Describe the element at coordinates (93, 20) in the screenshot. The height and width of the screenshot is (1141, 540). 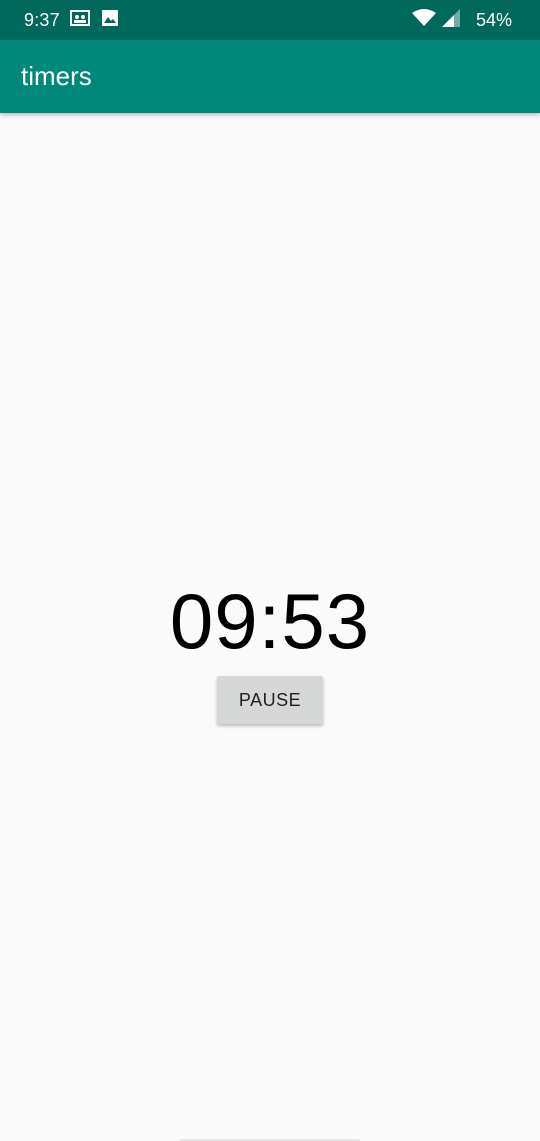
I see `notification-icons` at that location.